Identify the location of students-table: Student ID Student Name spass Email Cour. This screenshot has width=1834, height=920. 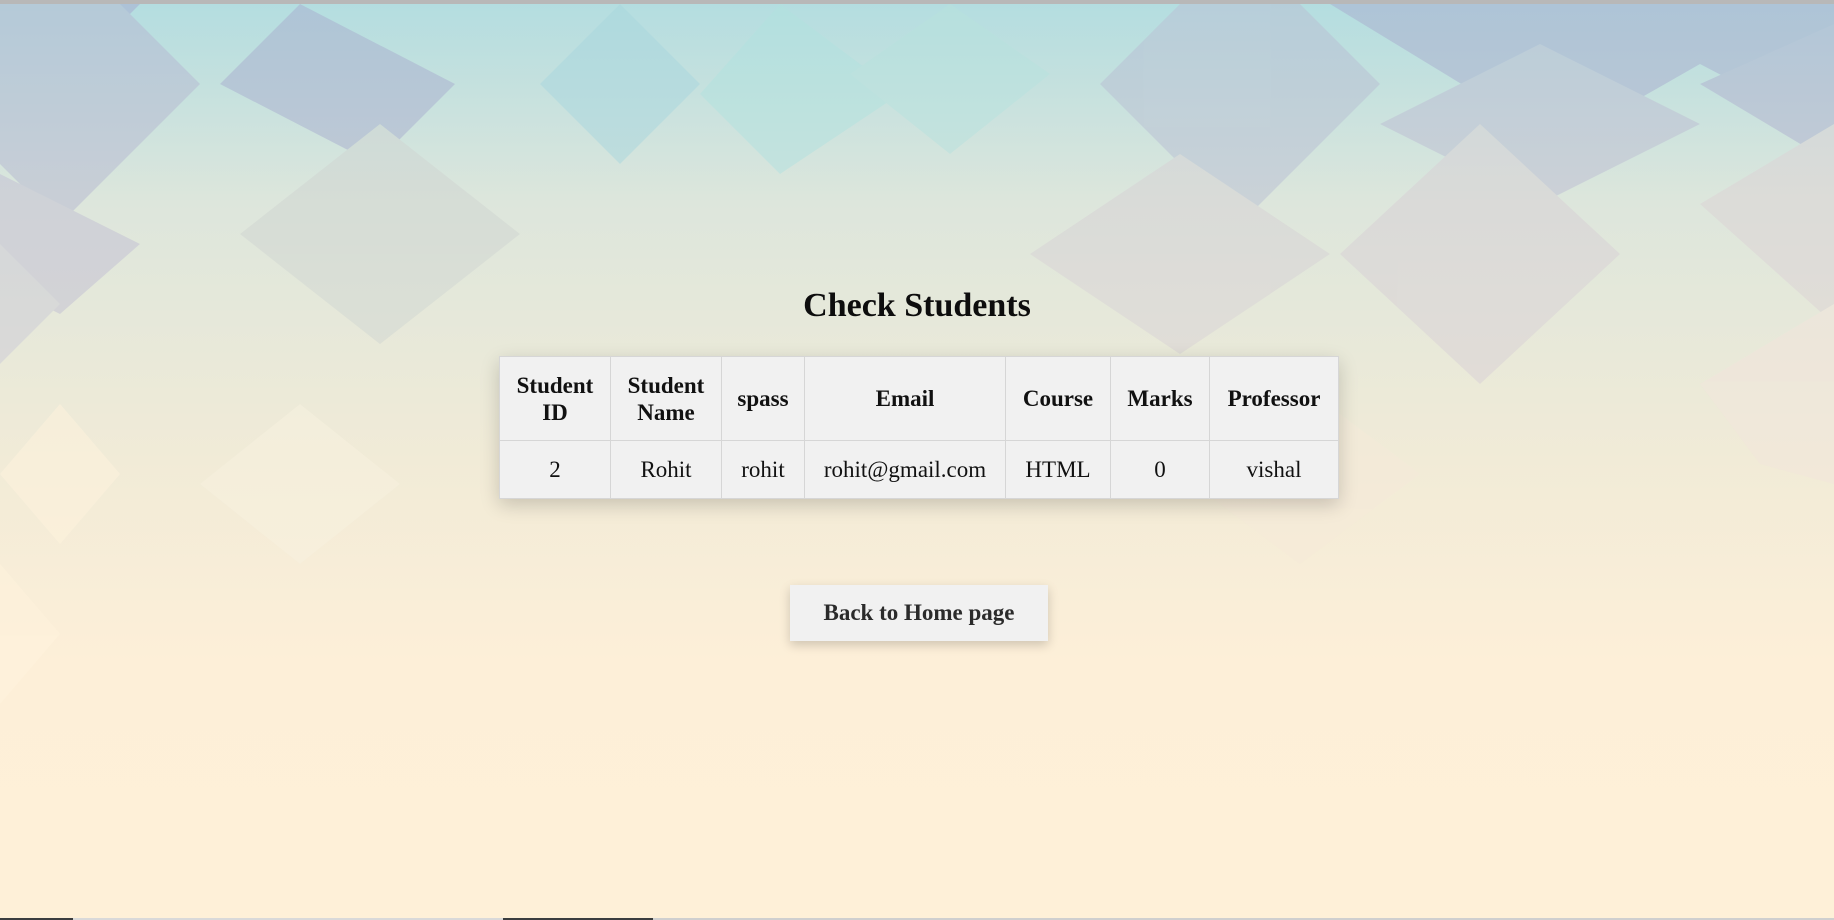
(919, 427).